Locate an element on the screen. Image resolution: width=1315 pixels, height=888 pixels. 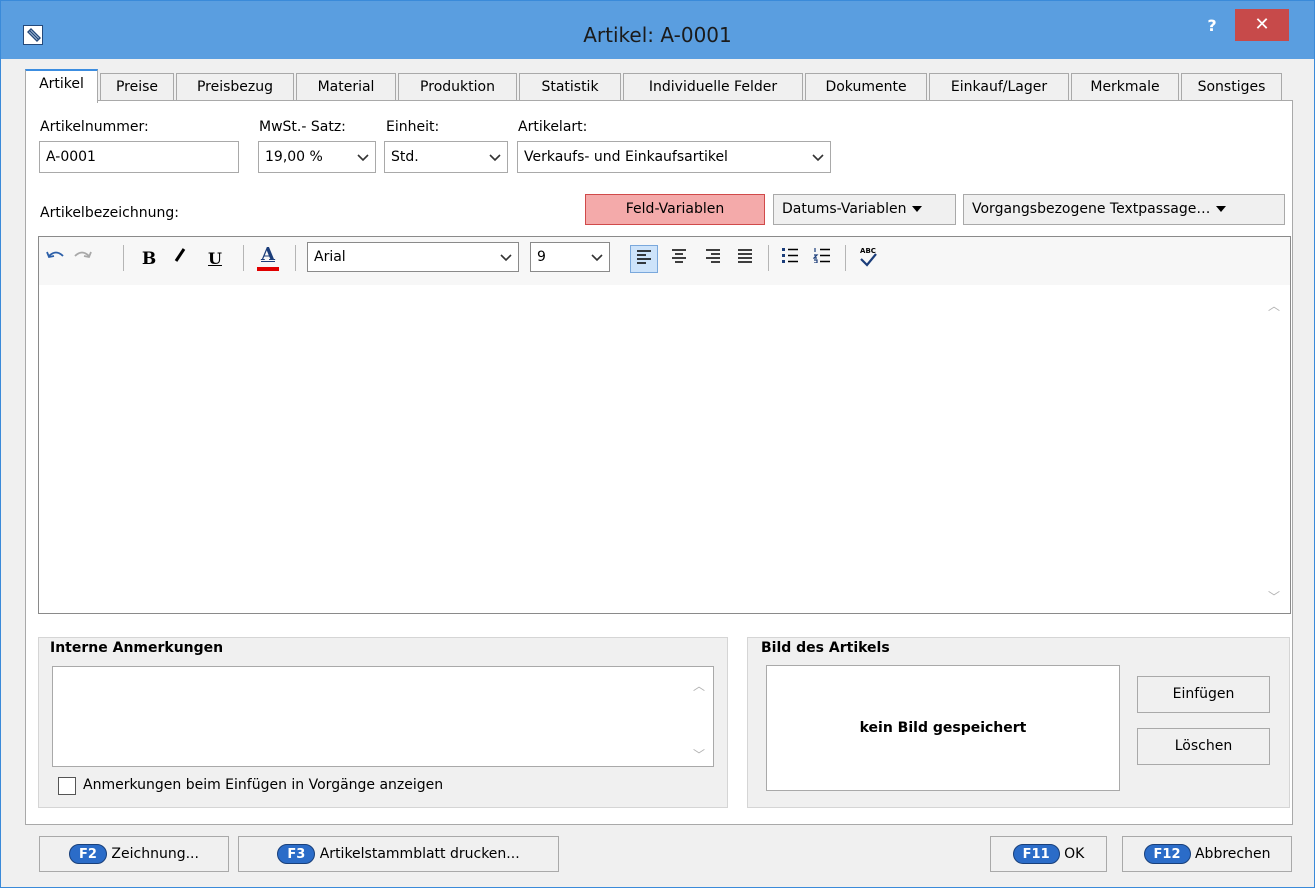
title-bar: Artikel: A-0001 ? ✕ is located at coordinates (657, 30).